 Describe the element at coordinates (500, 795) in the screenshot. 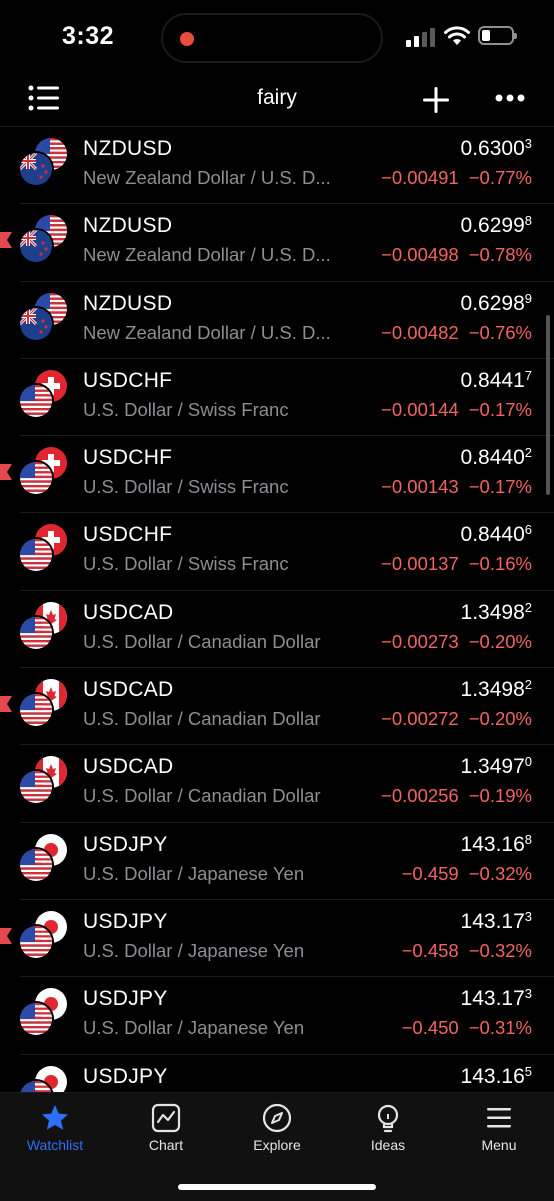

I see `change-percent: −0.19%` at that location.